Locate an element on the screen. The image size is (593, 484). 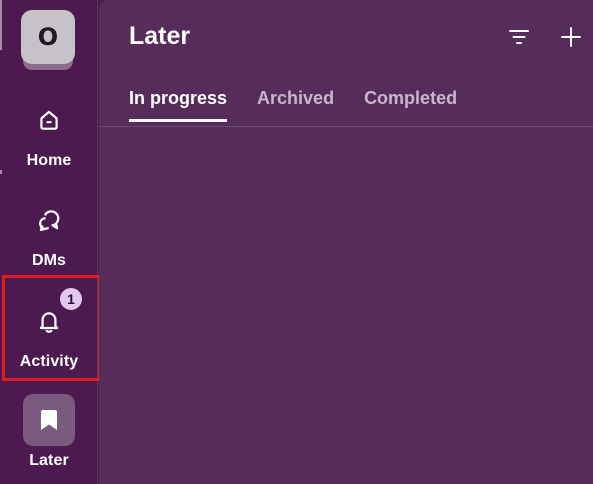
tabs-divider is located at coordinates (346, 126).